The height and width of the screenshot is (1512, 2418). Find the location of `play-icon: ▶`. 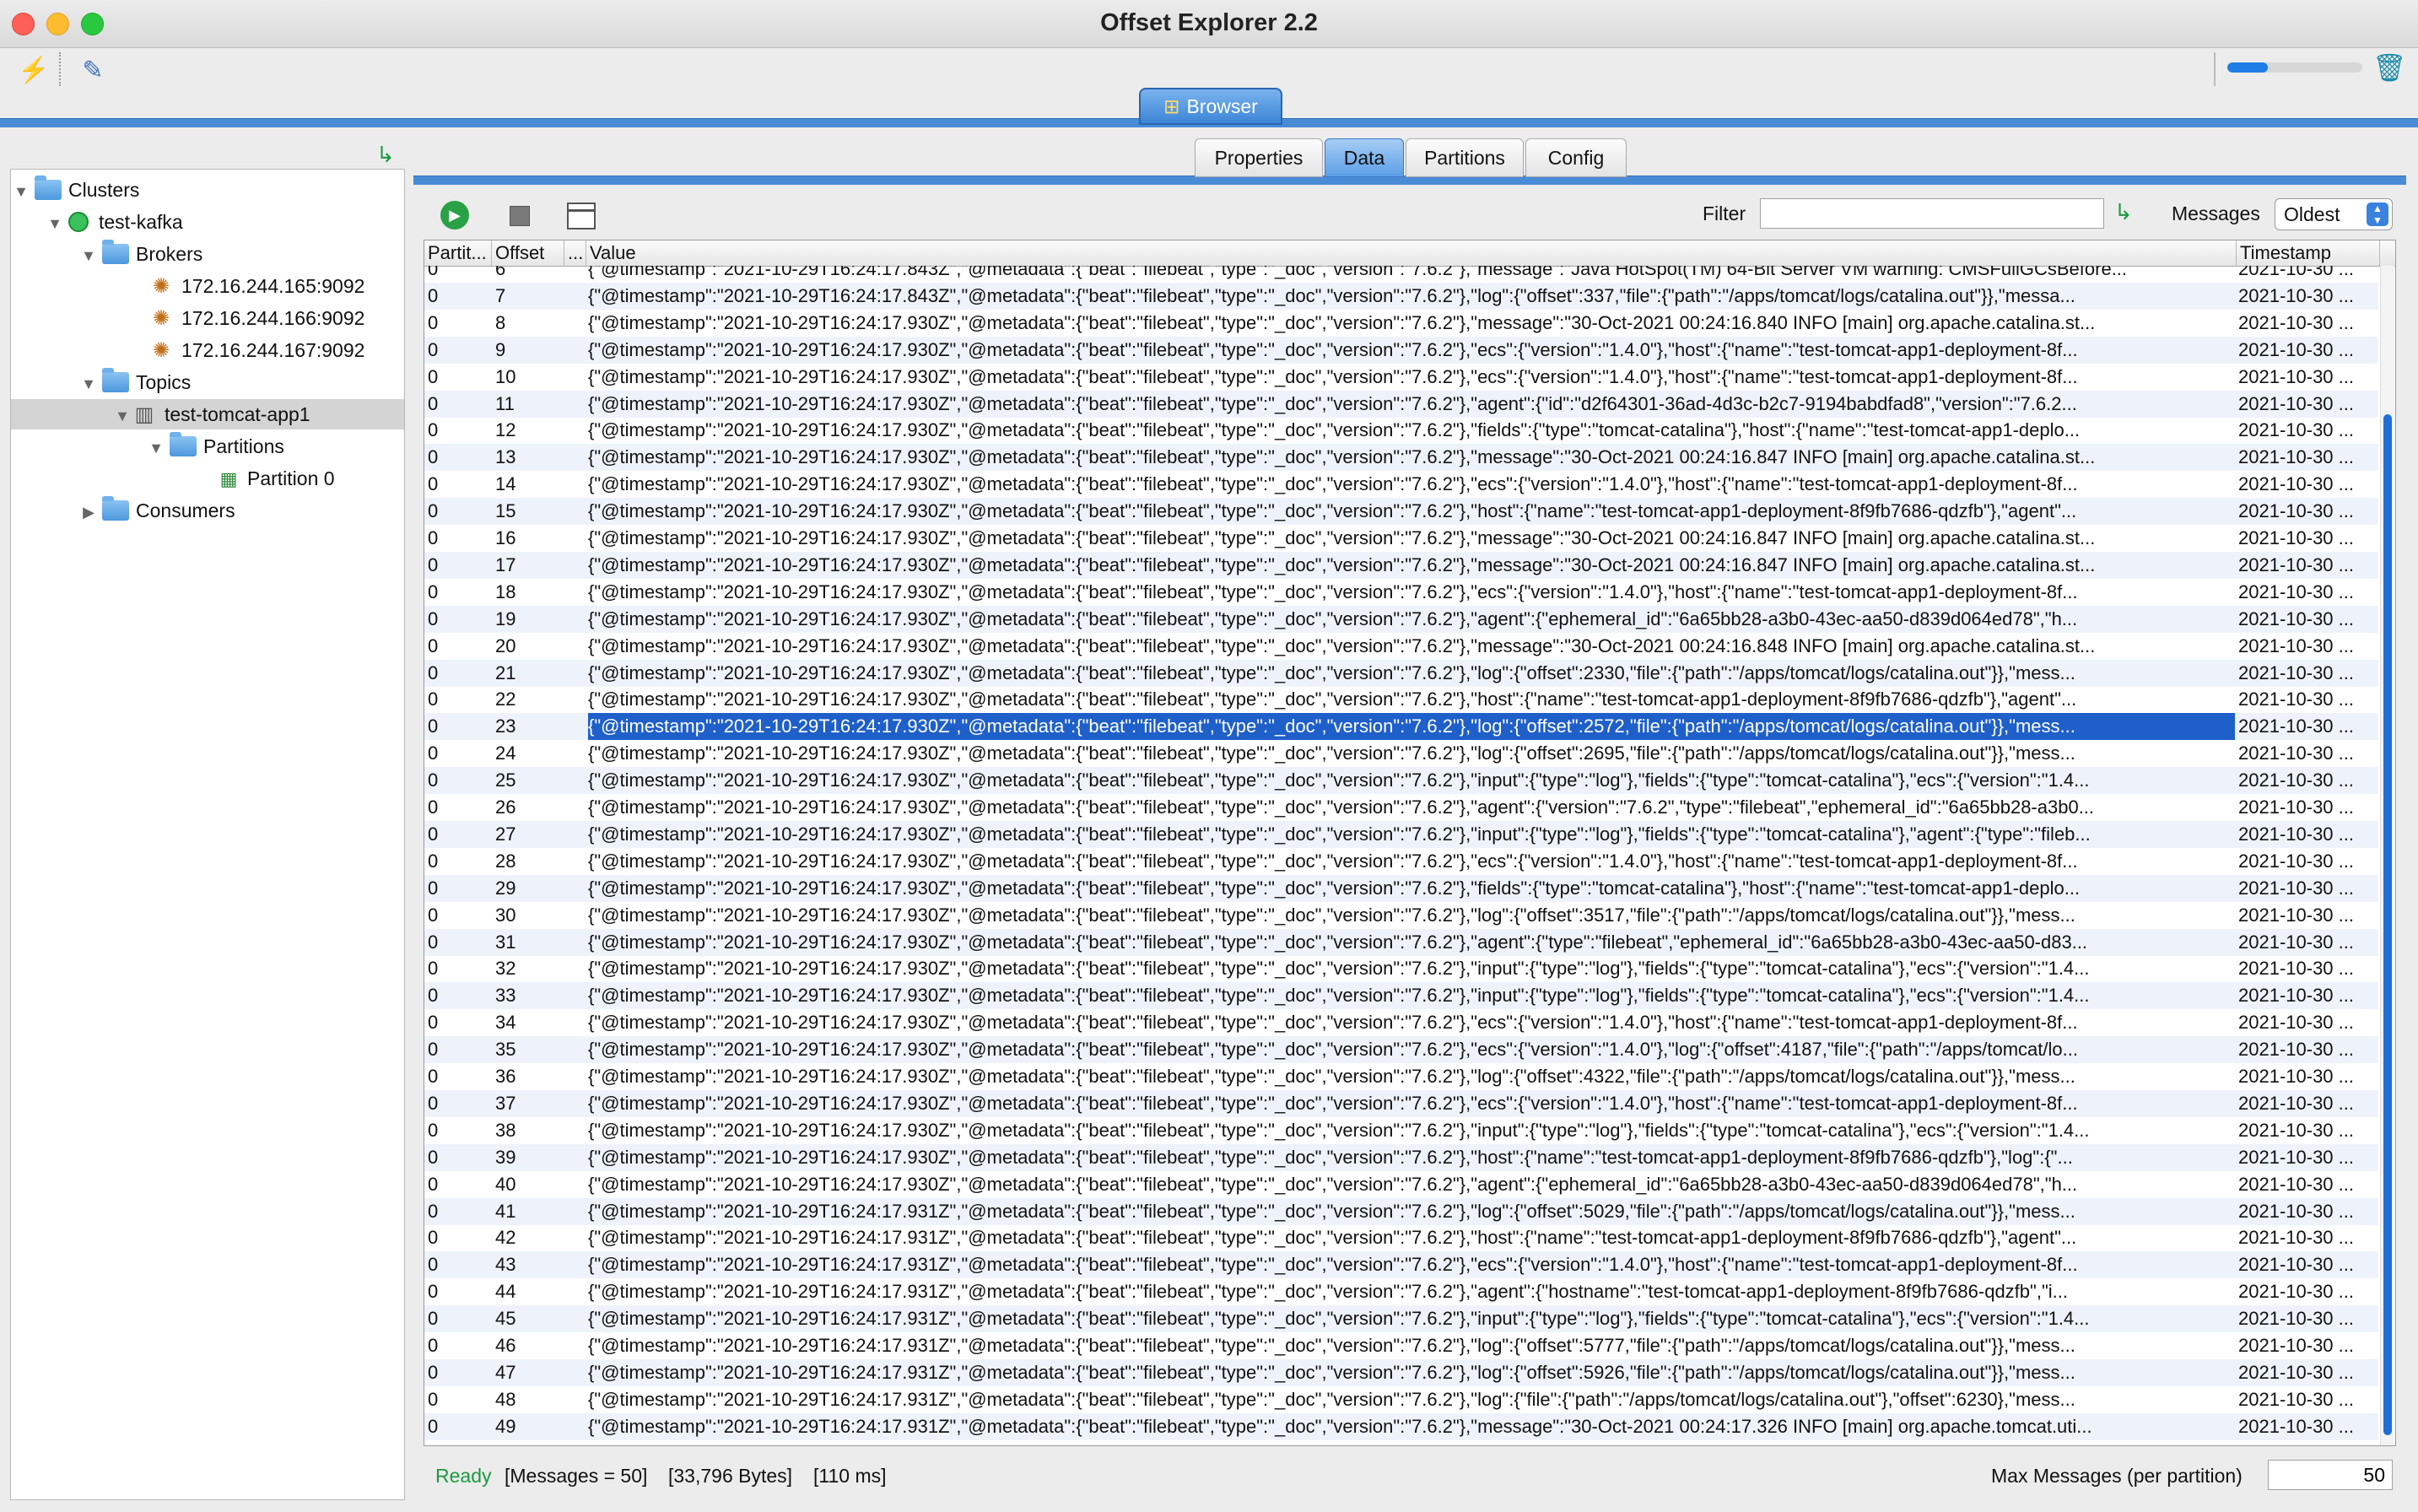

play-icon: ▶ is located at coordinates (454, 215).